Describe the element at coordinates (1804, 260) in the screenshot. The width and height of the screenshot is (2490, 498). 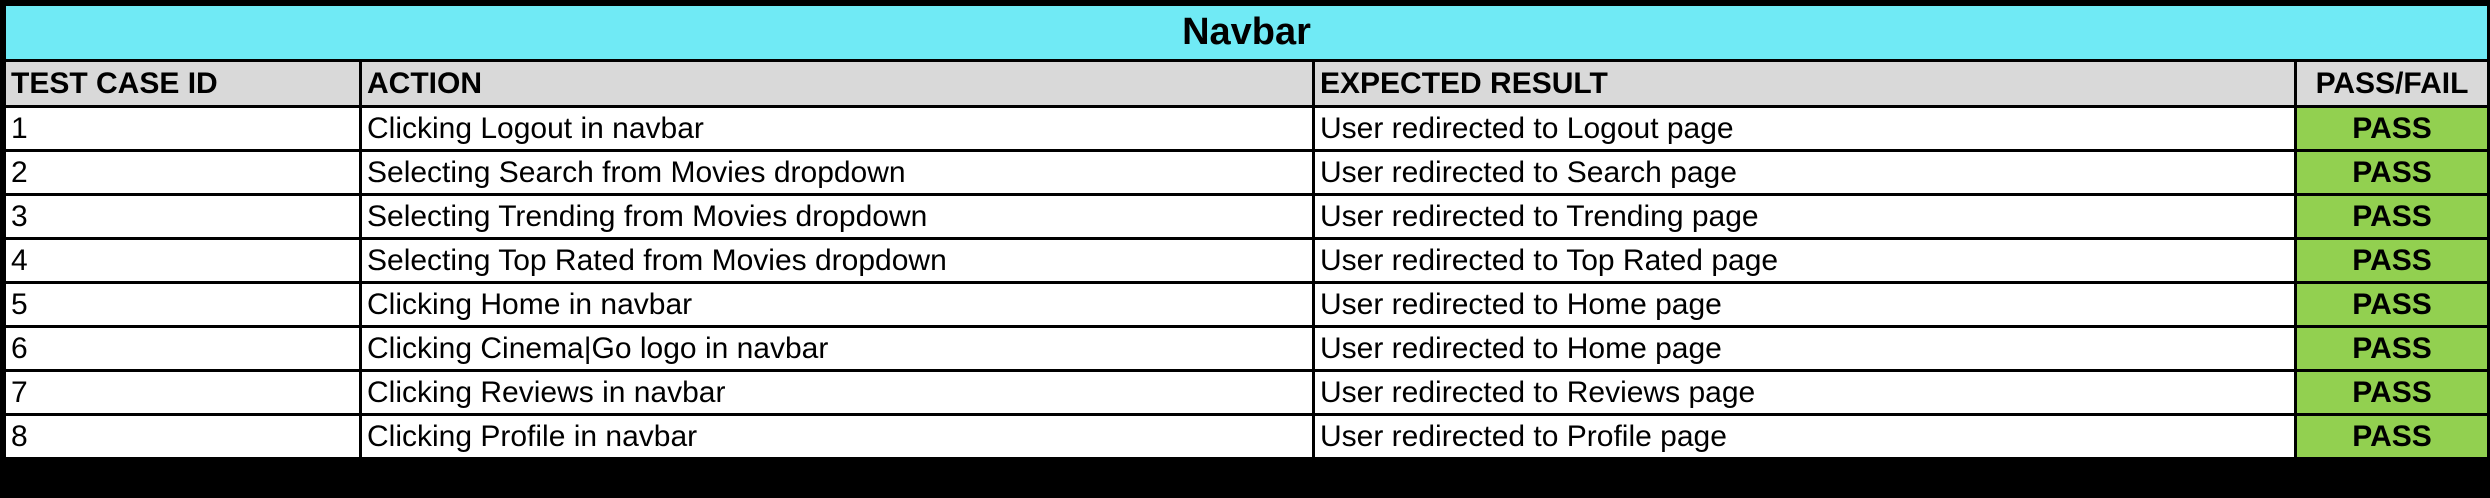
I see `expected-result-cell: User redirected to Top Rated page` at that location.